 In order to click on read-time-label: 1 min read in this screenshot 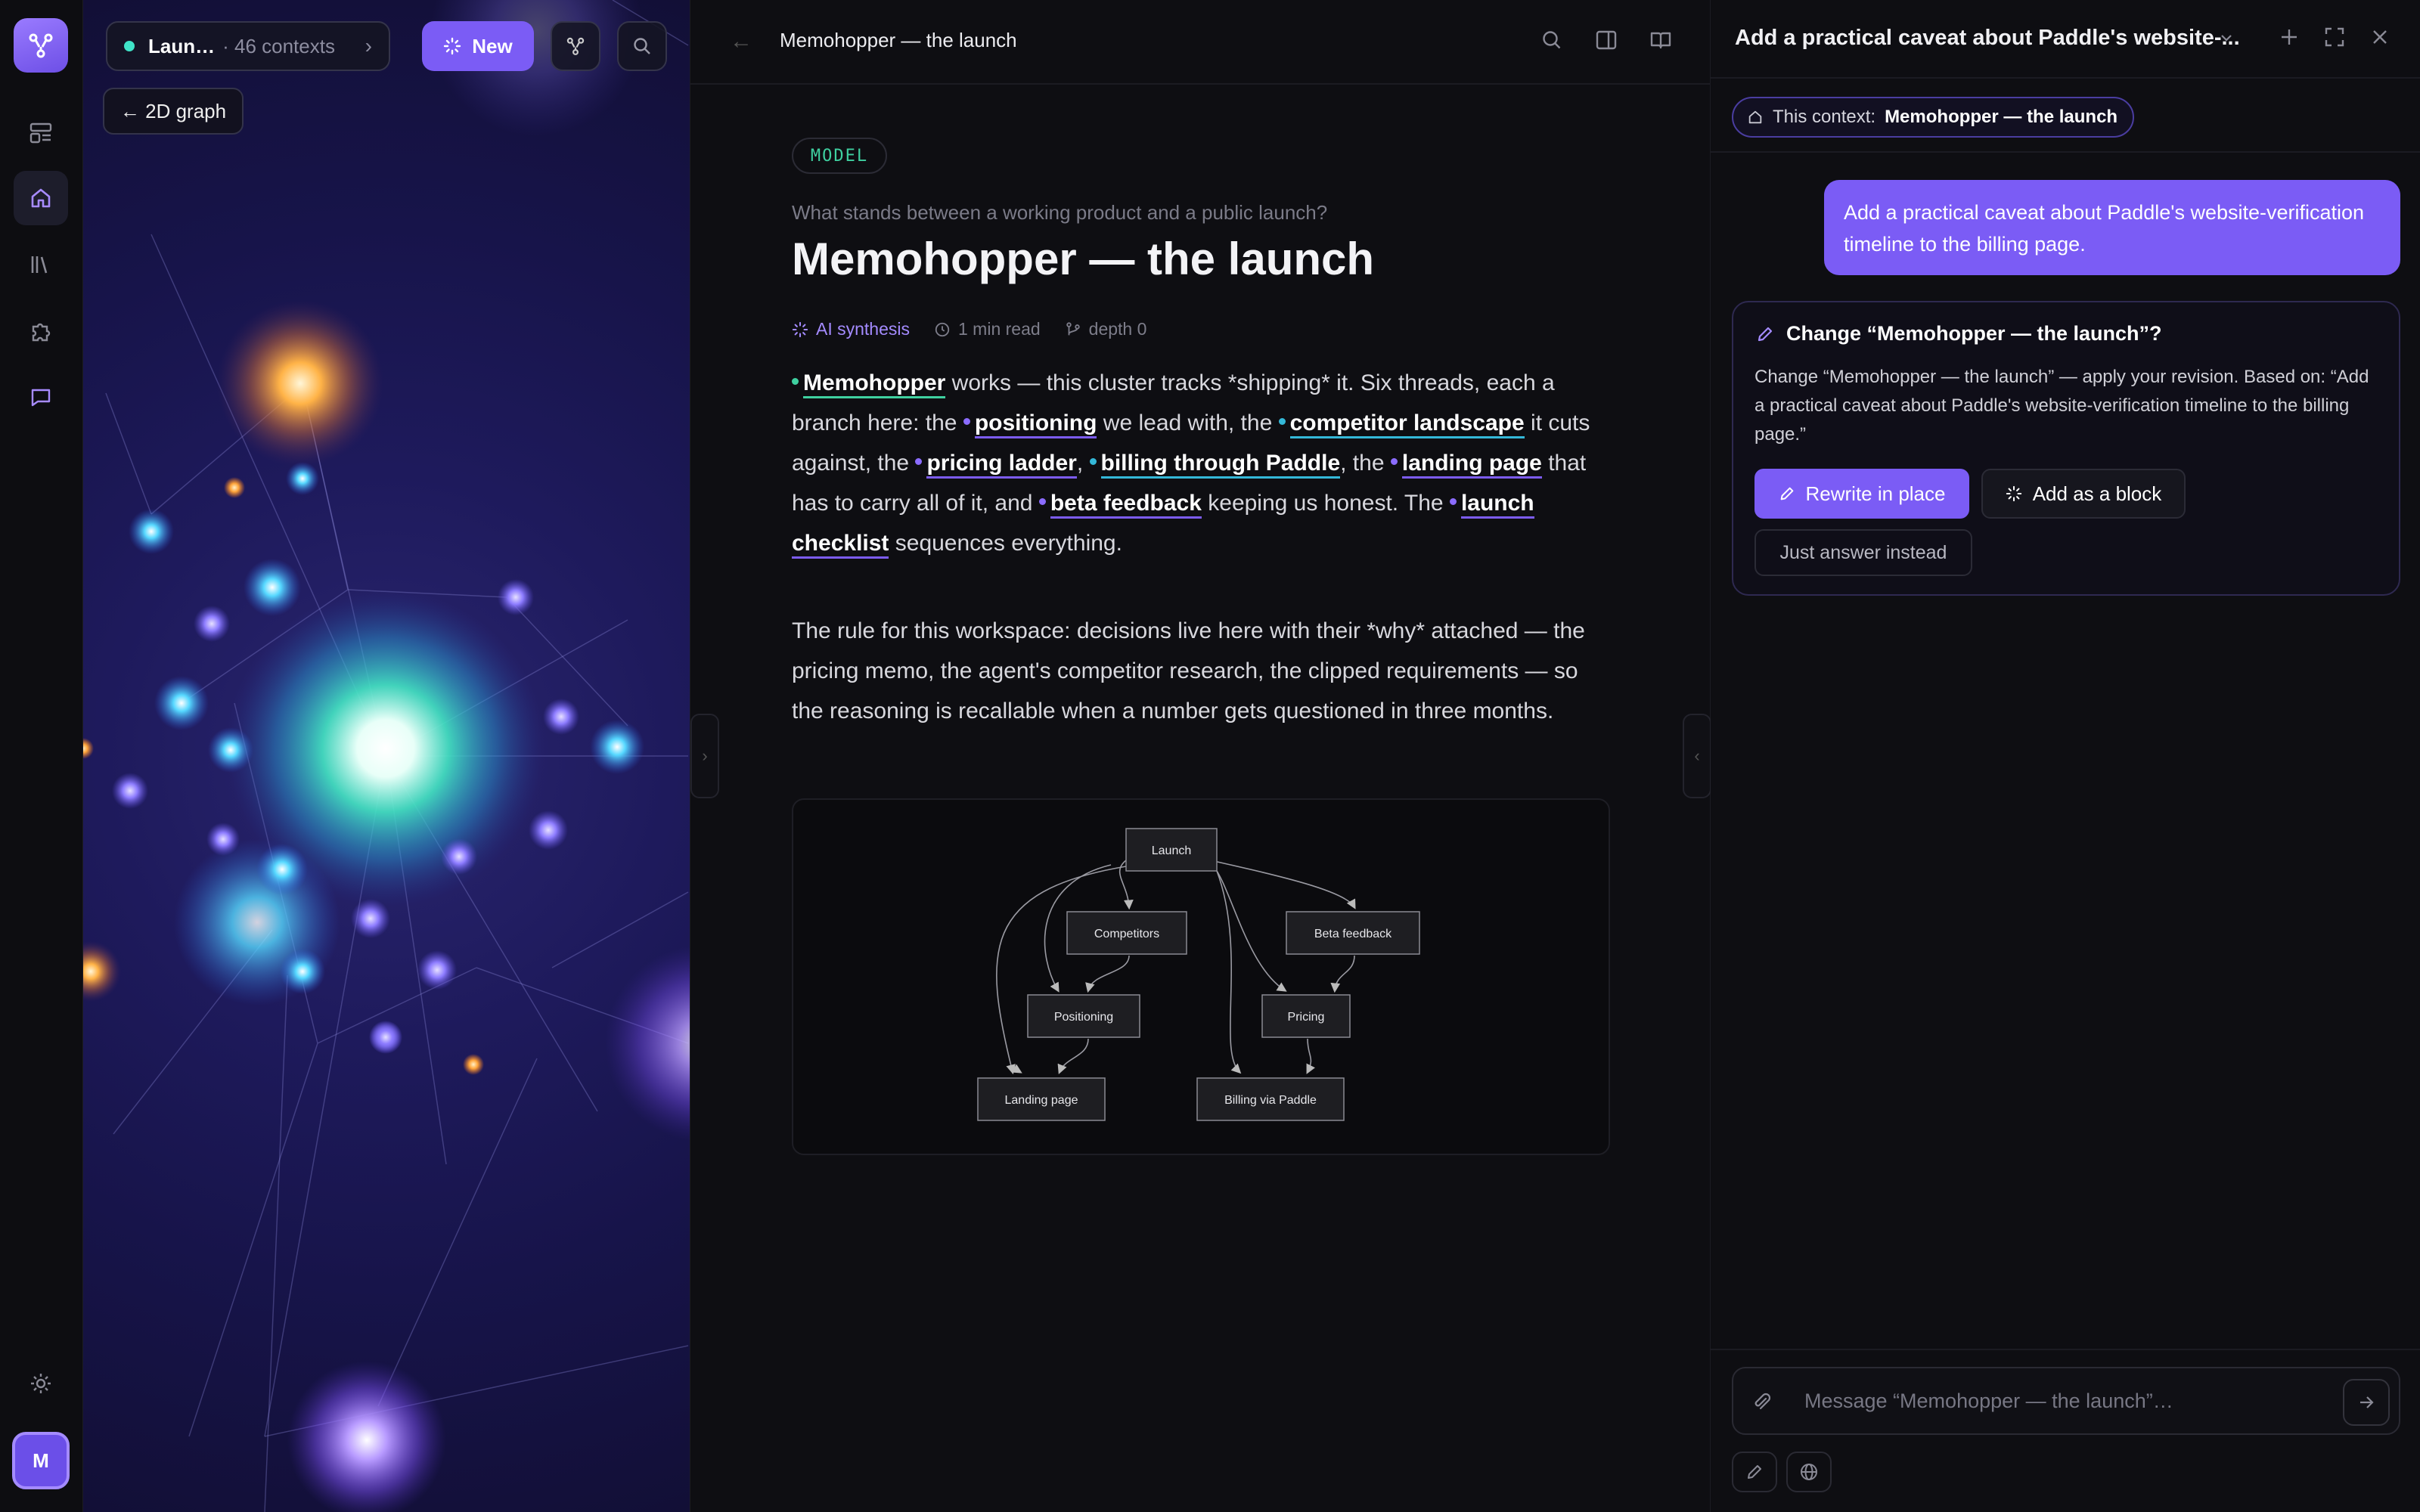, I will do `click(999, 329)`.